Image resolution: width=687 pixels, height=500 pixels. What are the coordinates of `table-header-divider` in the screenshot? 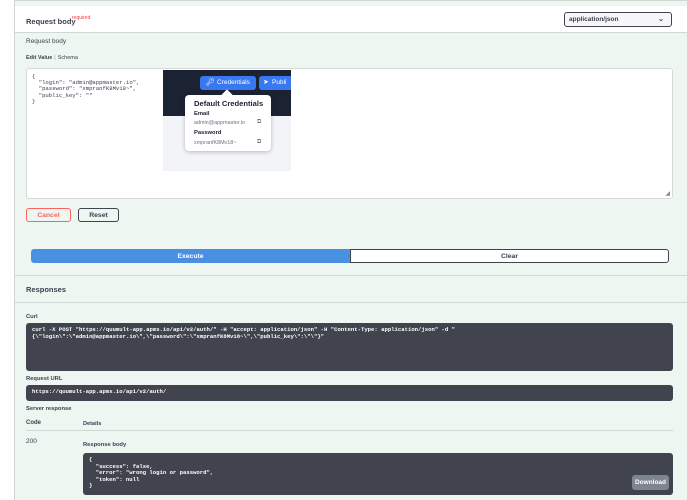 It's located at (349, 430).